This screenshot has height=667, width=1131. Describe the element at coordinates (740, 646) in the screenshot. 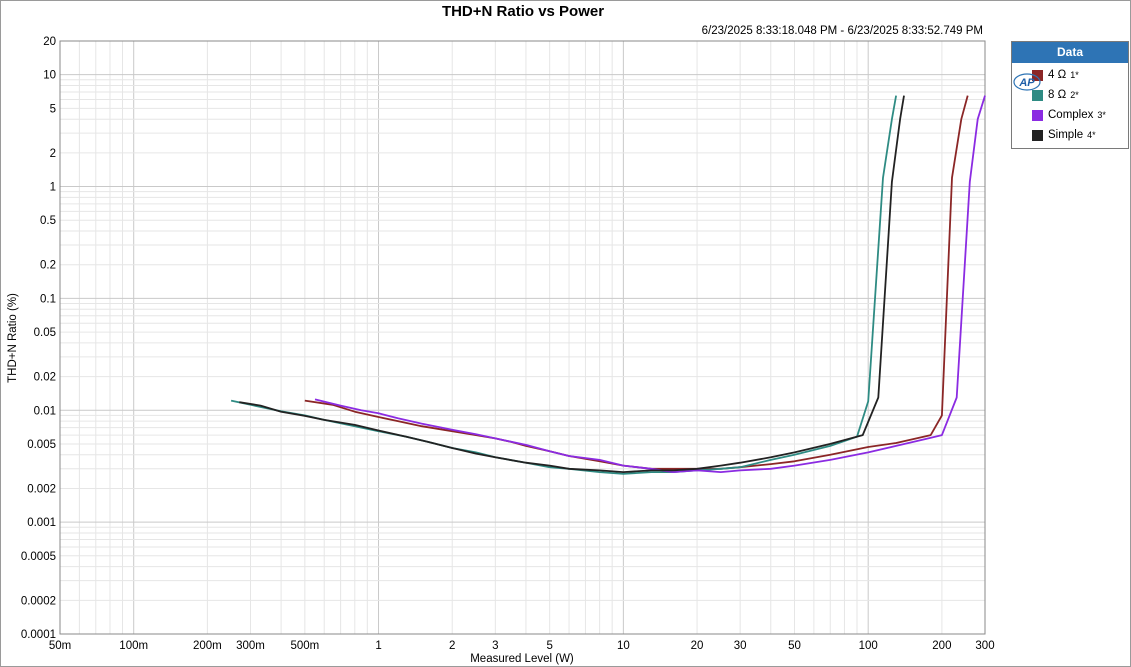

I see `x-tick-label: 30` at that location.